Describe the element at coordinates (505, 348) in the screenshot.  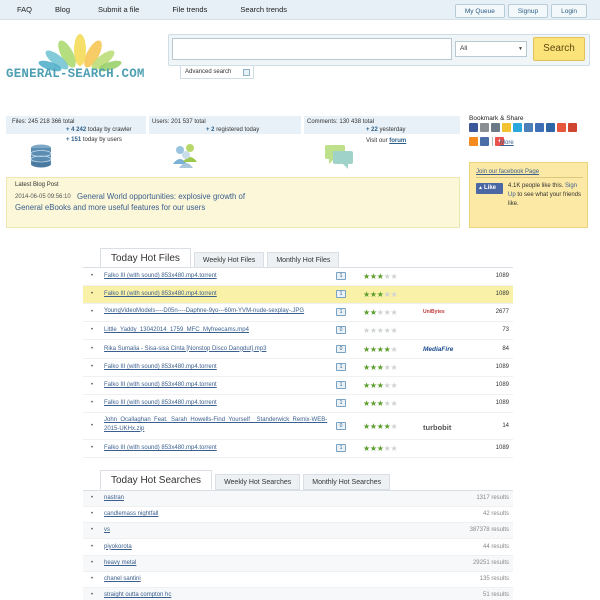
I see `download-count: 84` at that location.